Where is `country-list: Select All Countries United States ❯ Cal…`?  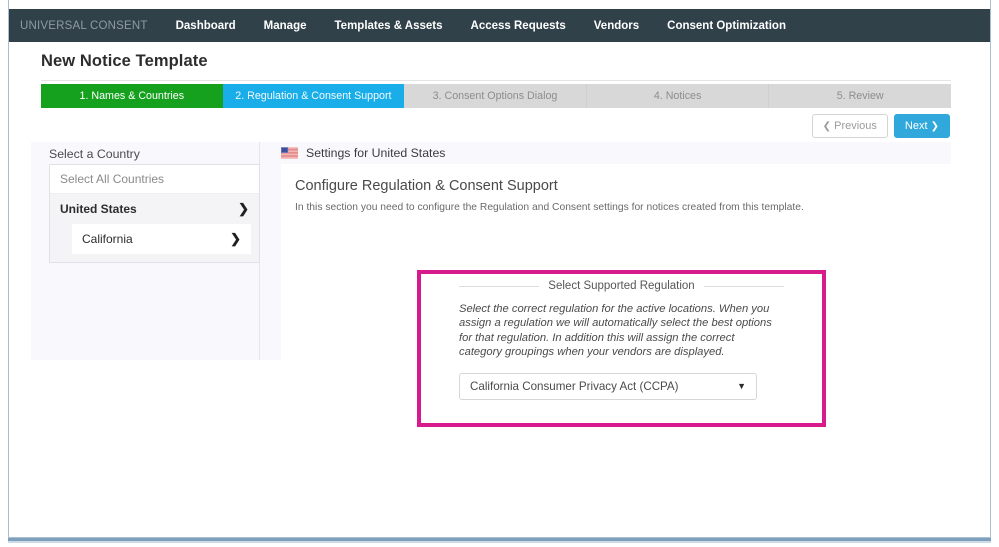
country-list: Select All Countries United States ❯ Cal… is located at coordinates (154, 213).